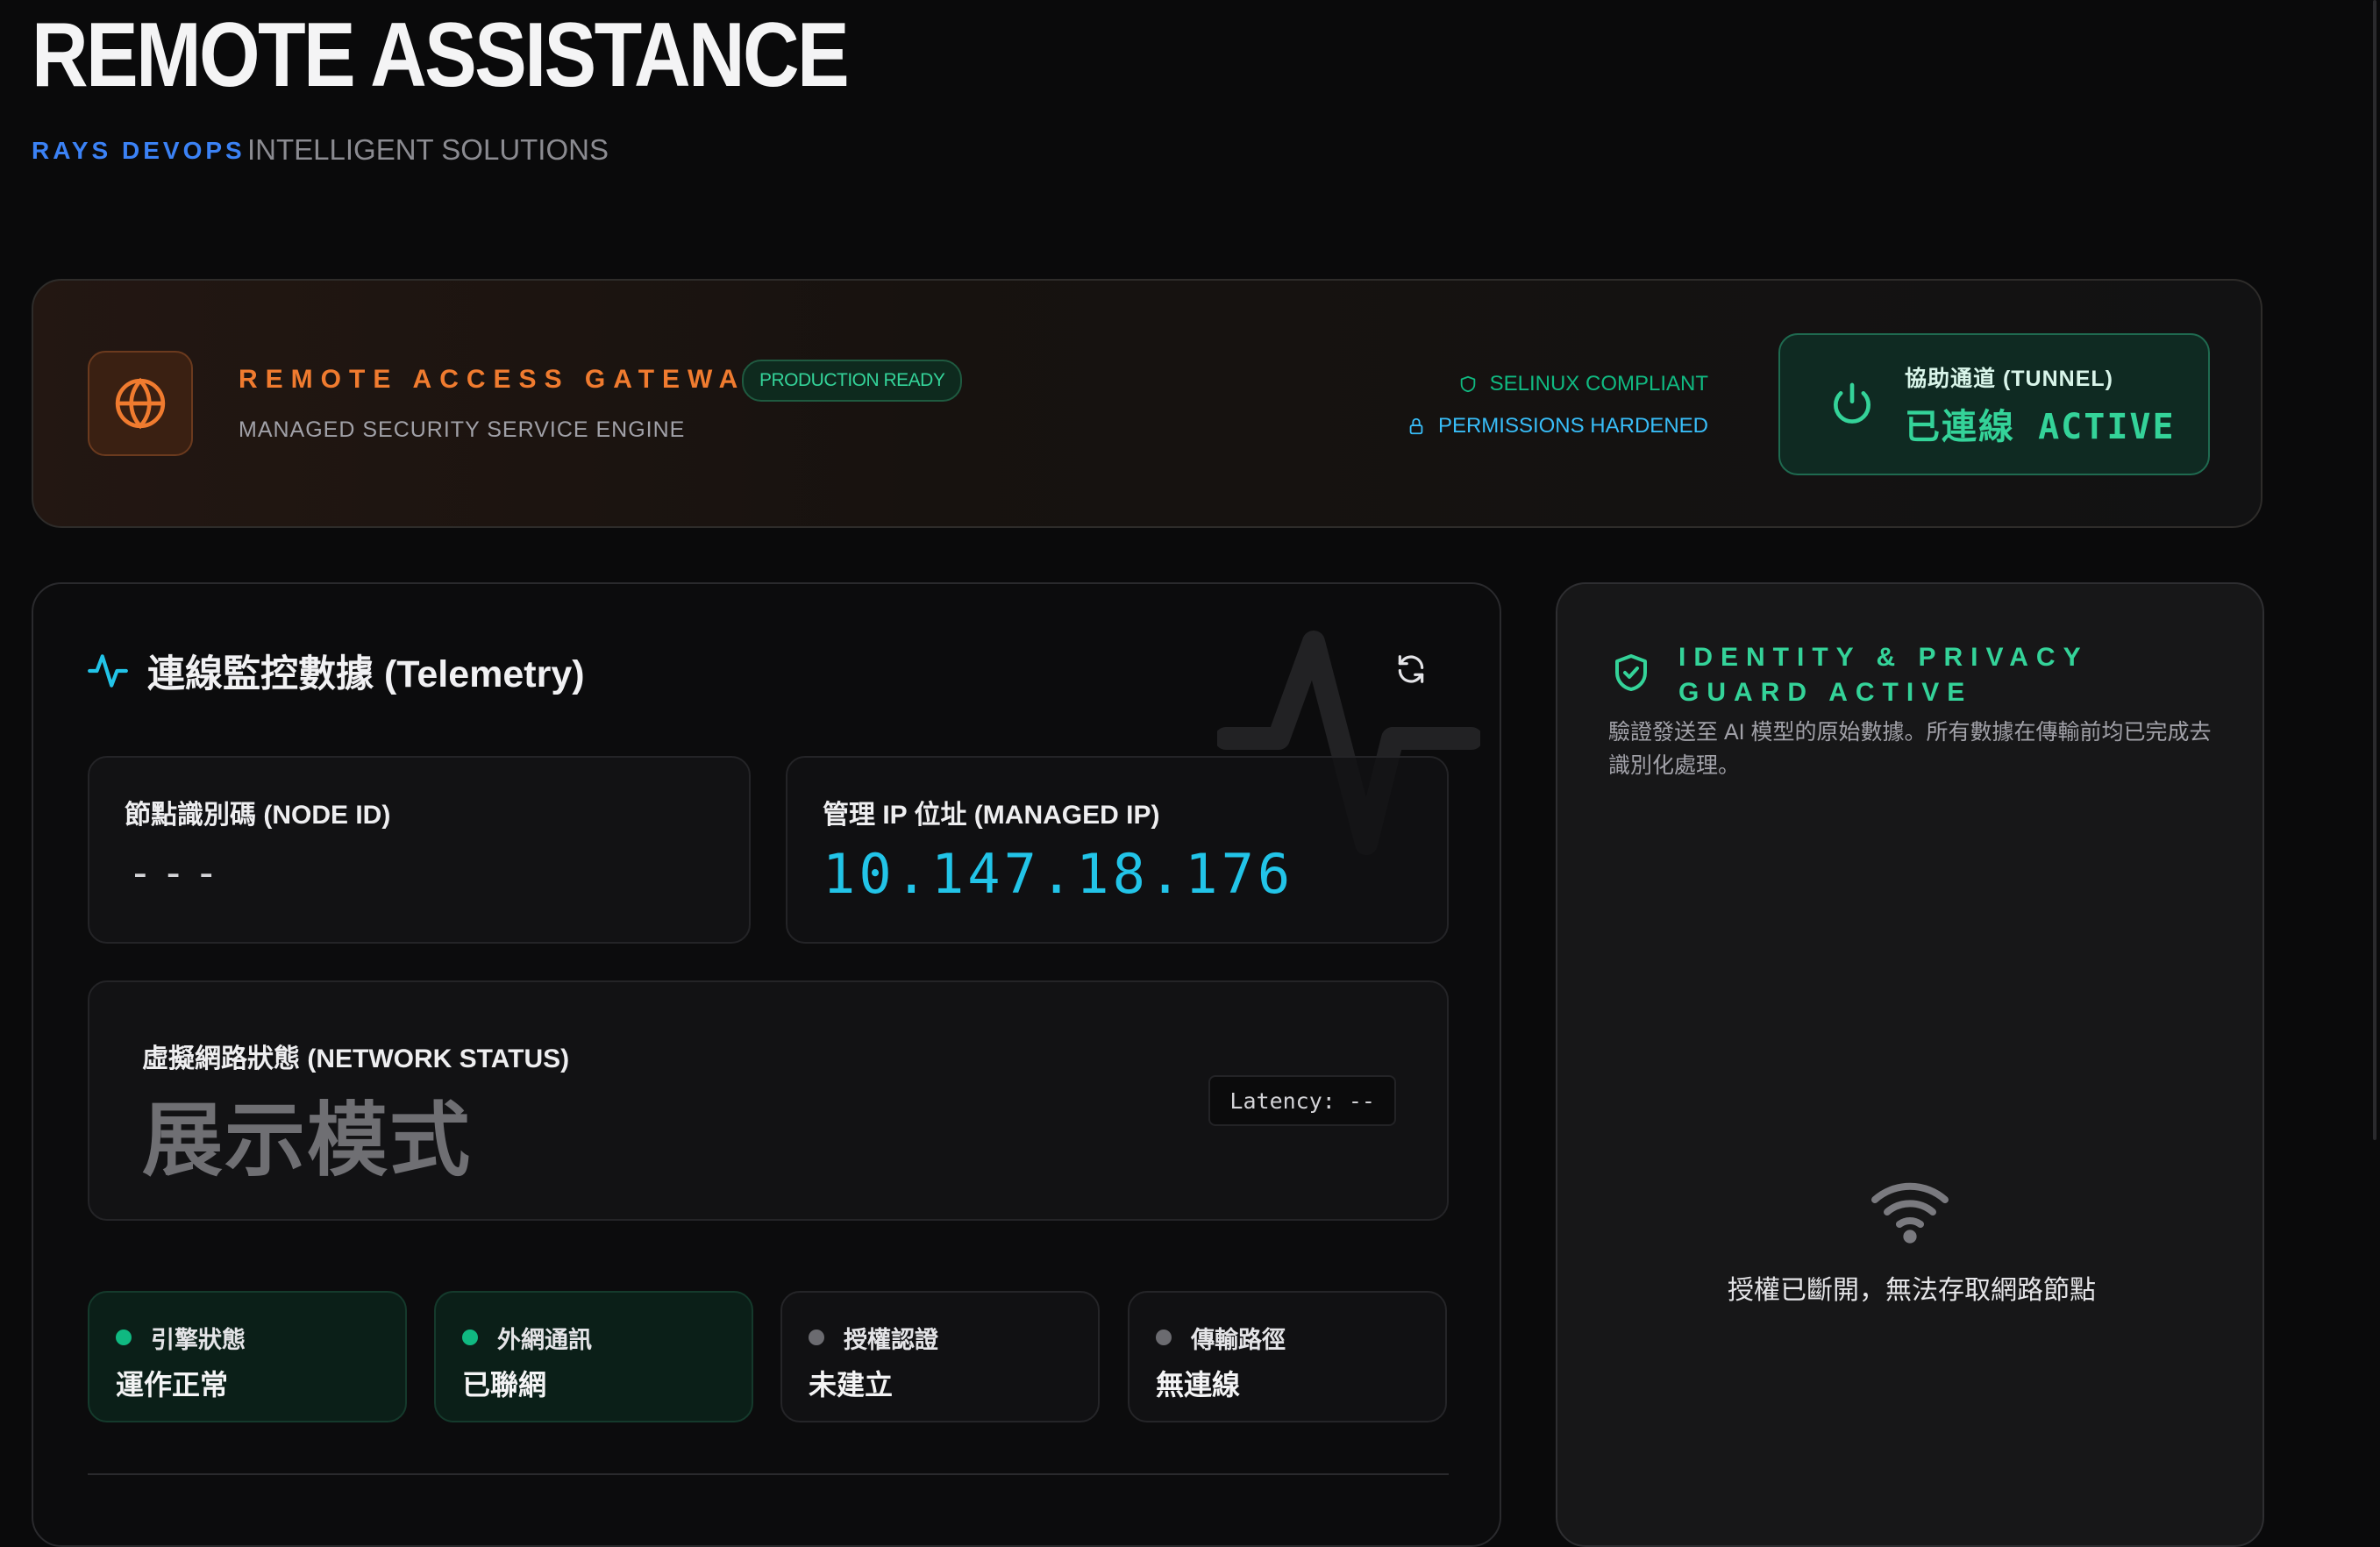  I want to click on permissions-label: PERMISSIONS HARDENED, so click(1572, 426).